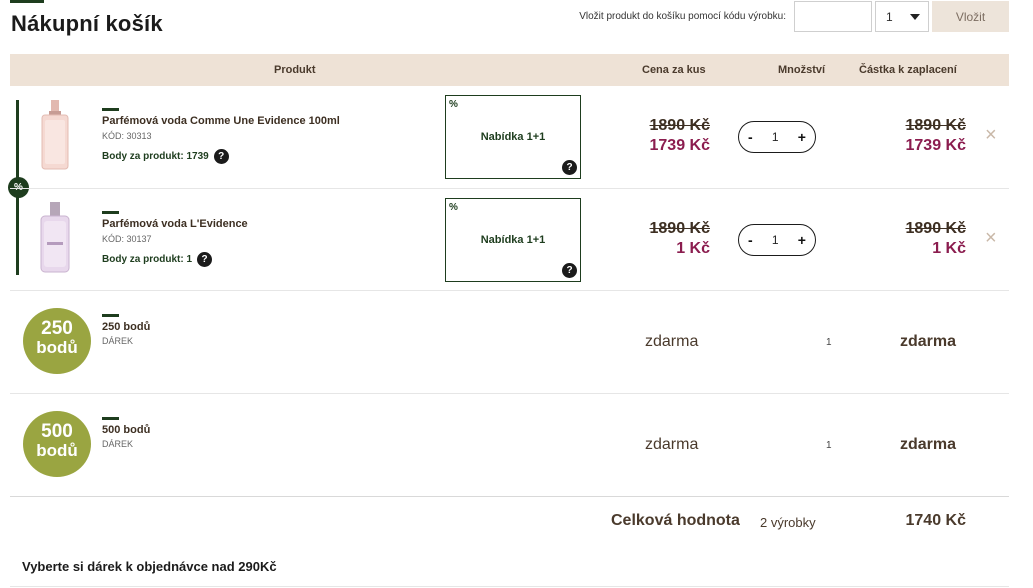  I want to click on insert-button: Vložit, so click(970, 16).